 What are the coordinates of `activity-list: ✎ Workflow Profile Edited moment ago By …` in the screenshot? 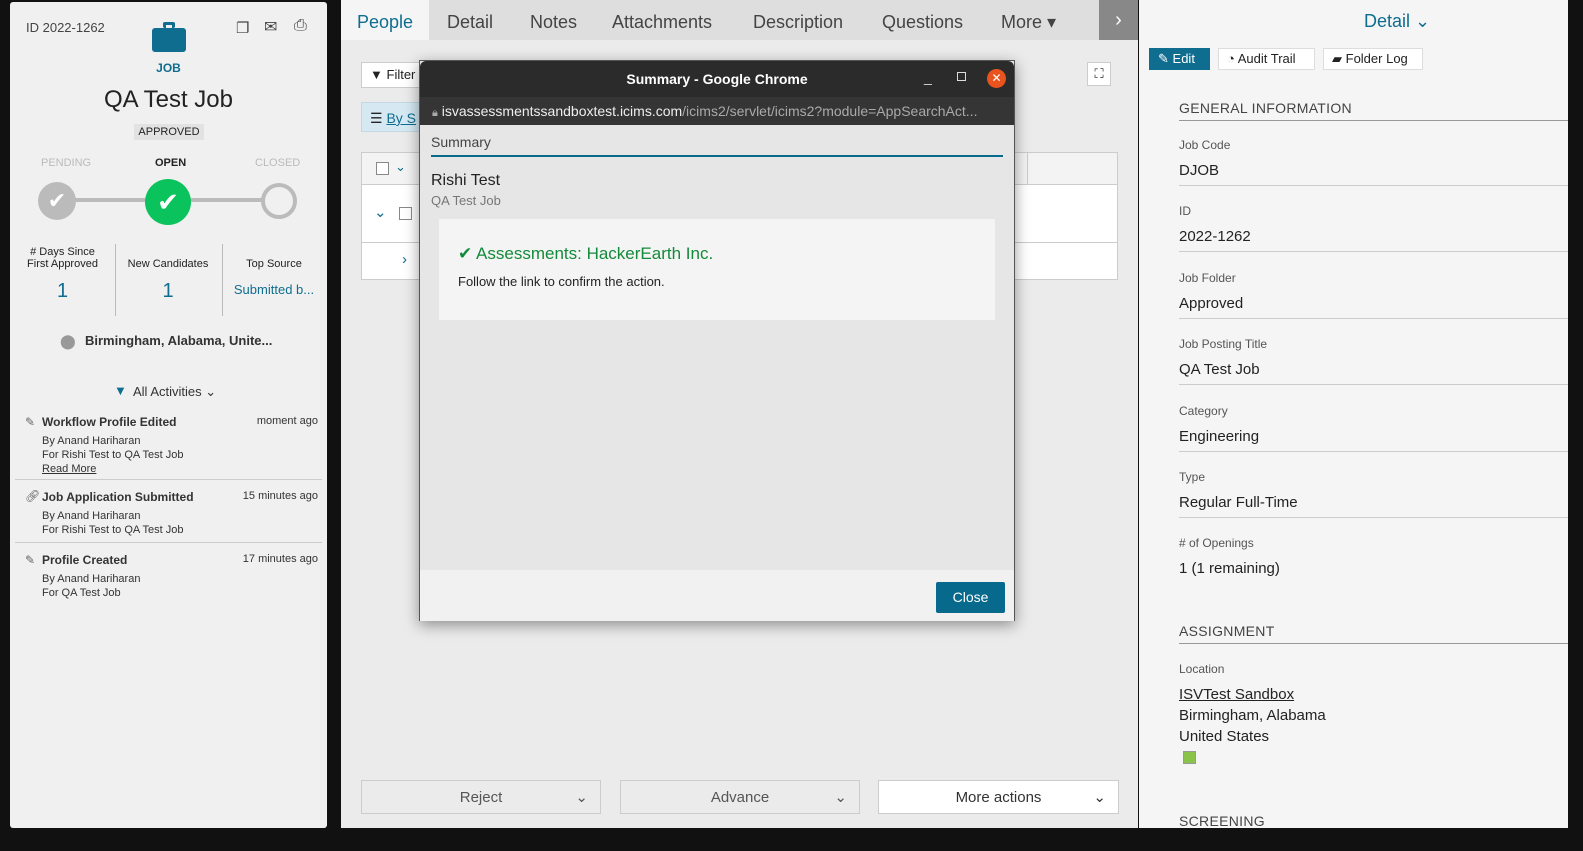 It's located at (168, 506).